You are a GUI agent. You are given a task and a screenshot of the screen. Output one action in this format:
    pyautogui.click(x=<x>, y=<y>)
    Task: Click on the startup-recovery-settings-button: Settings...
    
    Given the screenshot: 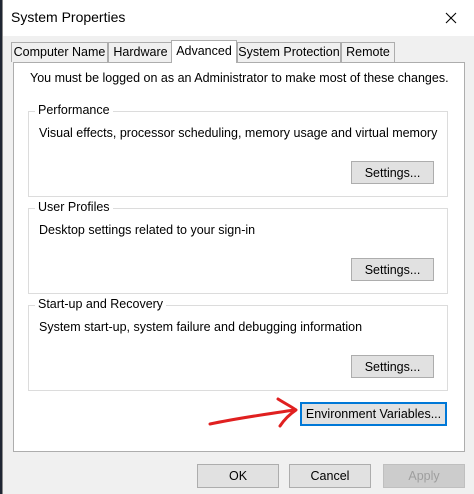 What is the action you would take?
    pyautogui.click(x=392, y=366)
    